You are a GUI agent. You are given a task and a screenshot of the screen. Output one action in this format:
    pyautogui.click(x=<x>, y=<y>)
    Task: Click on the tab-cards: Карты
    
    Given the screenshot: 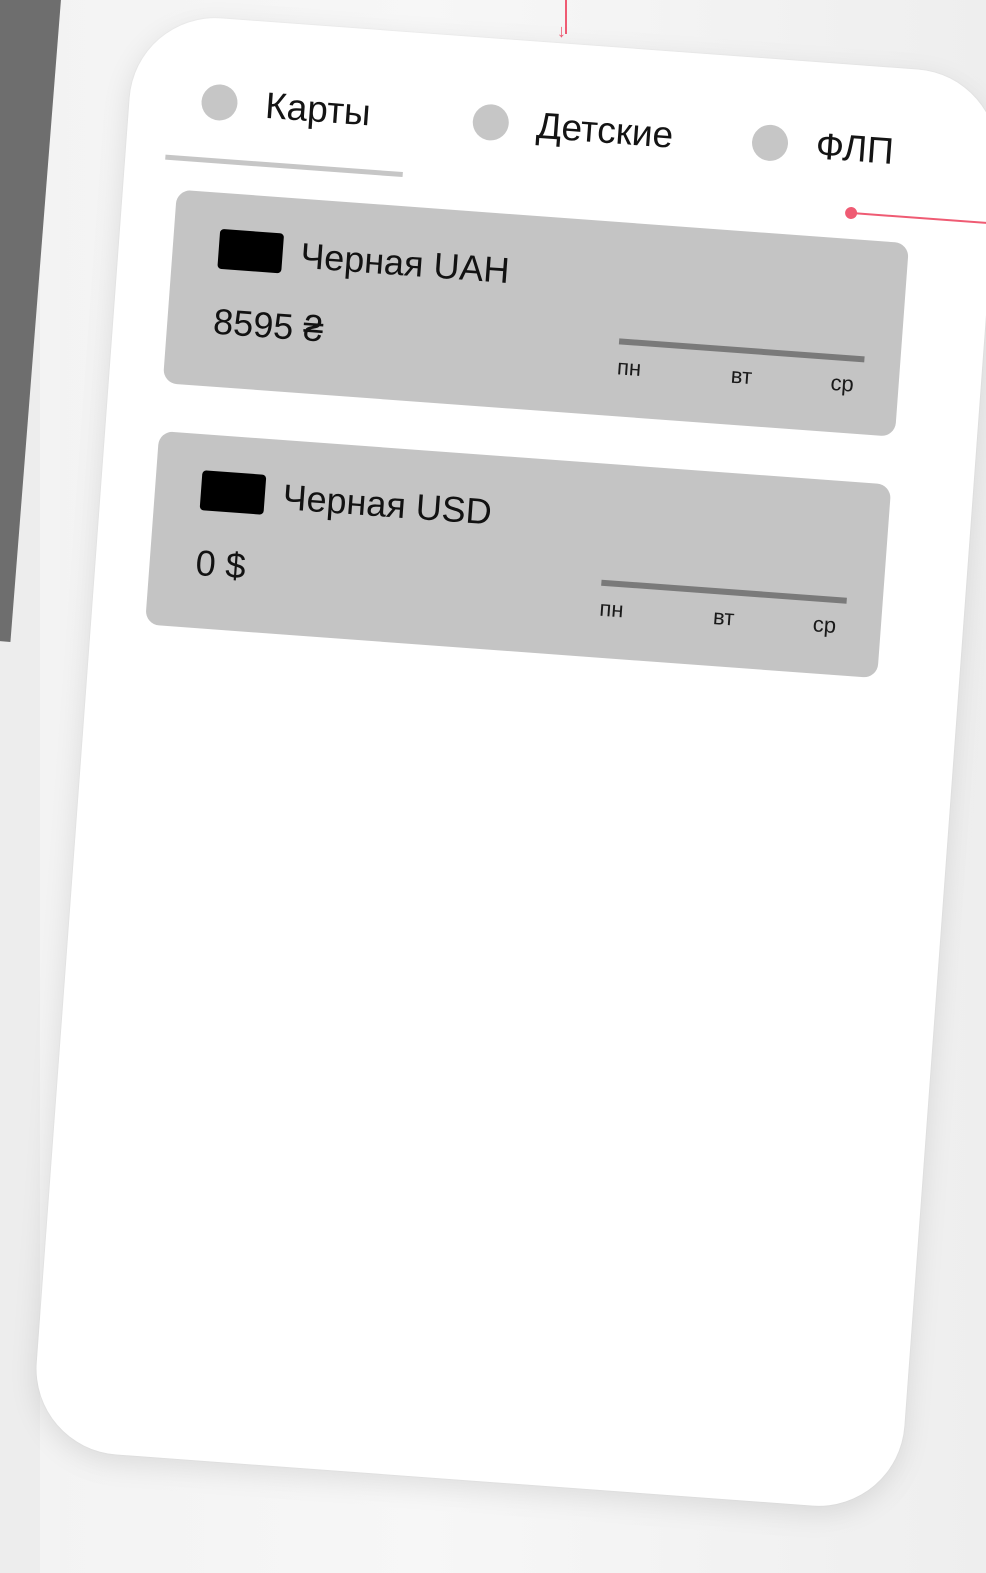 What is the action you would take?
    pyautogui.click(x=285, y=107)
    